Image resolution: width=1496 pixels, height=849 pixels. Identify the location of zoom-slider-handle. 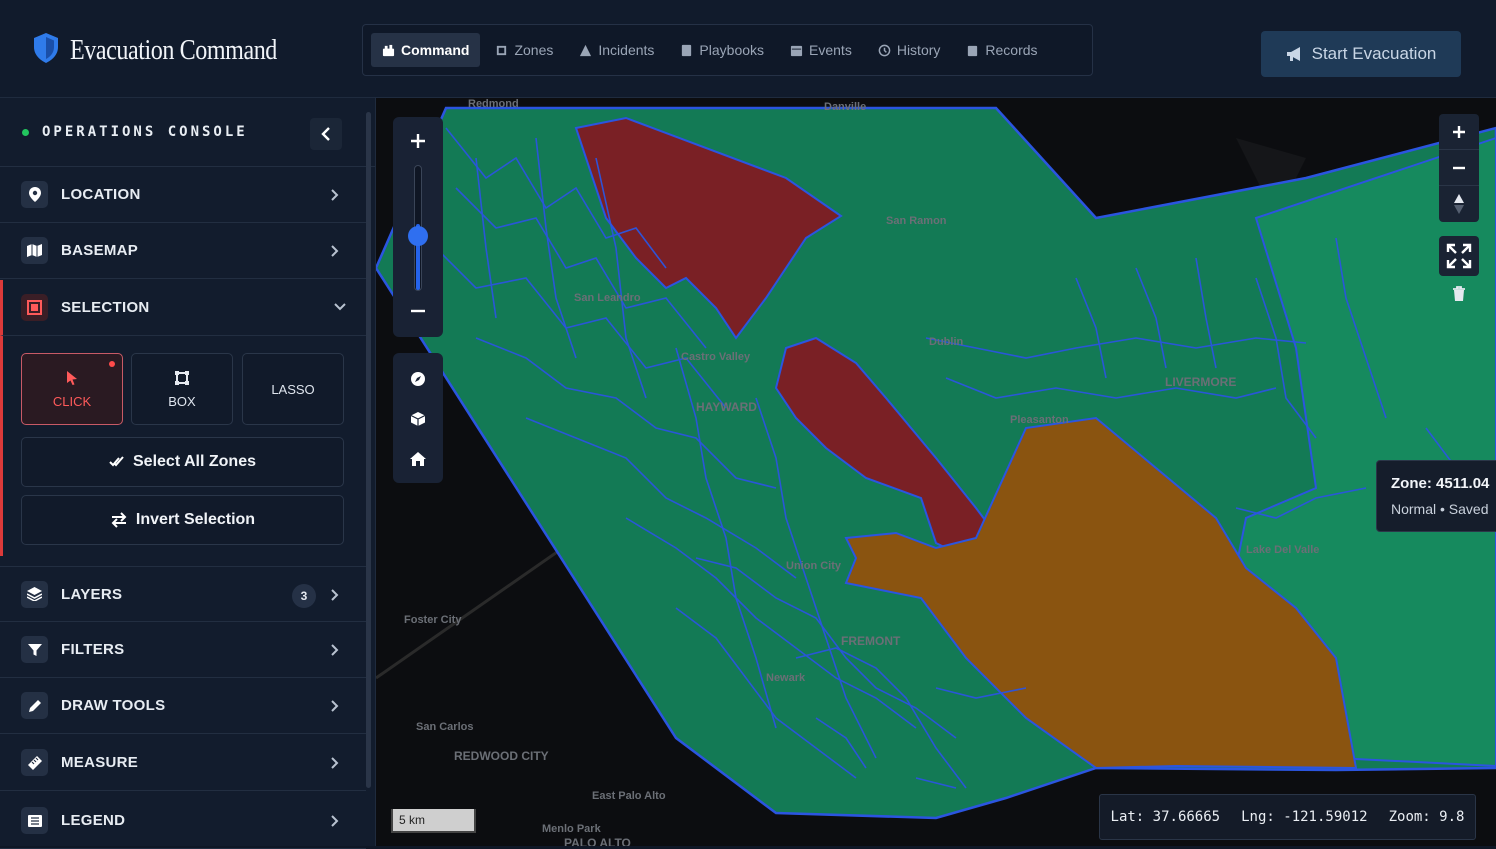
(418, 236).